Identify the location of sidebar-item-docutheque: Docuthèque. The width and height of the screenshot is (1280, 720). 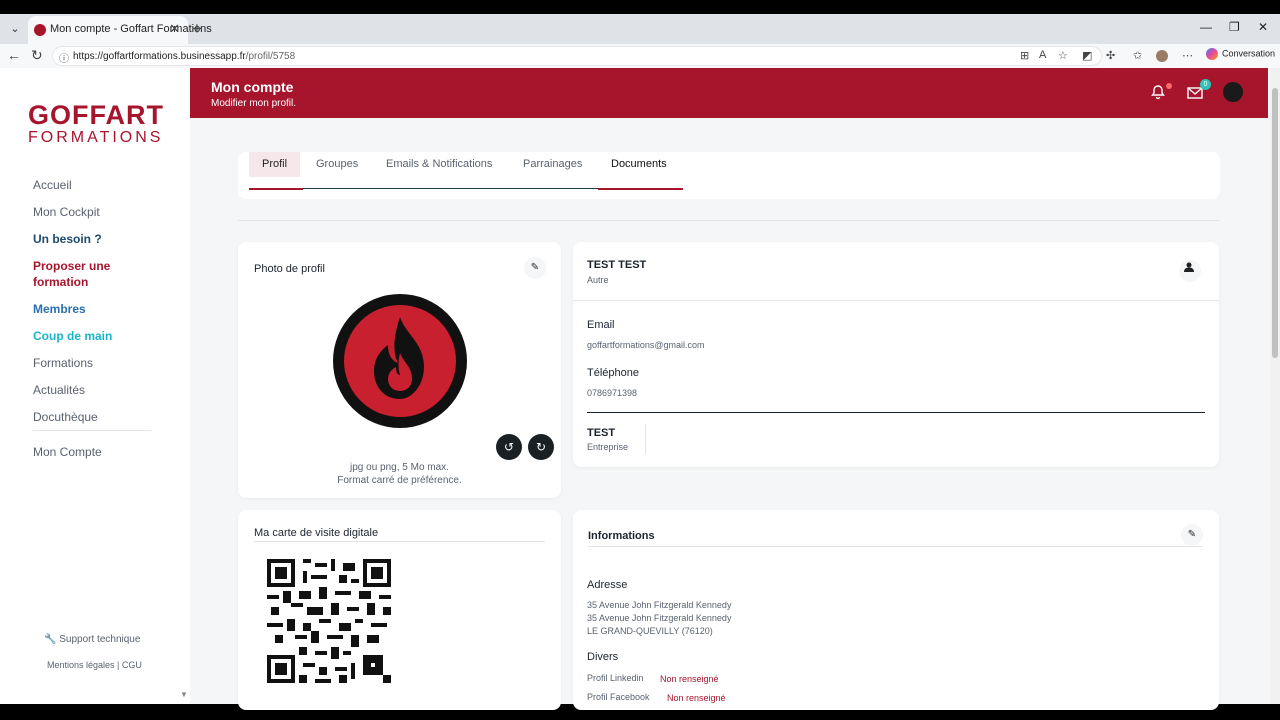
(98, 417).